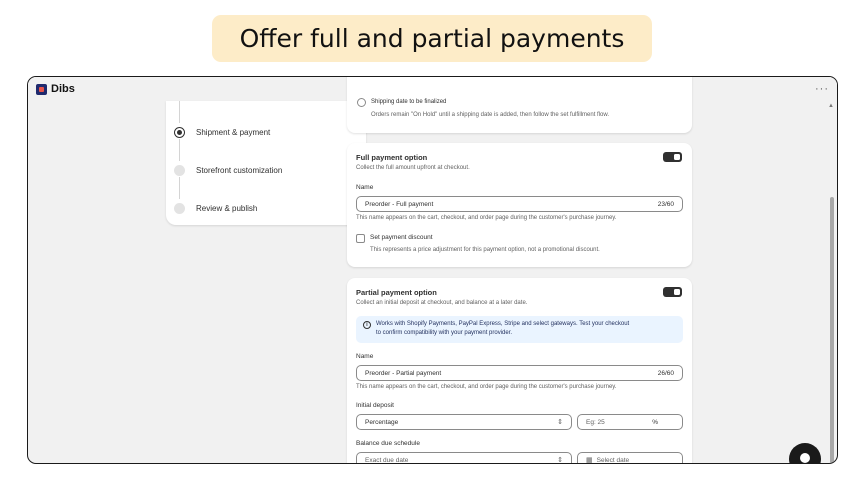  I want to click on step-shipment-payment: Shipment & payment, so click(222, 132).